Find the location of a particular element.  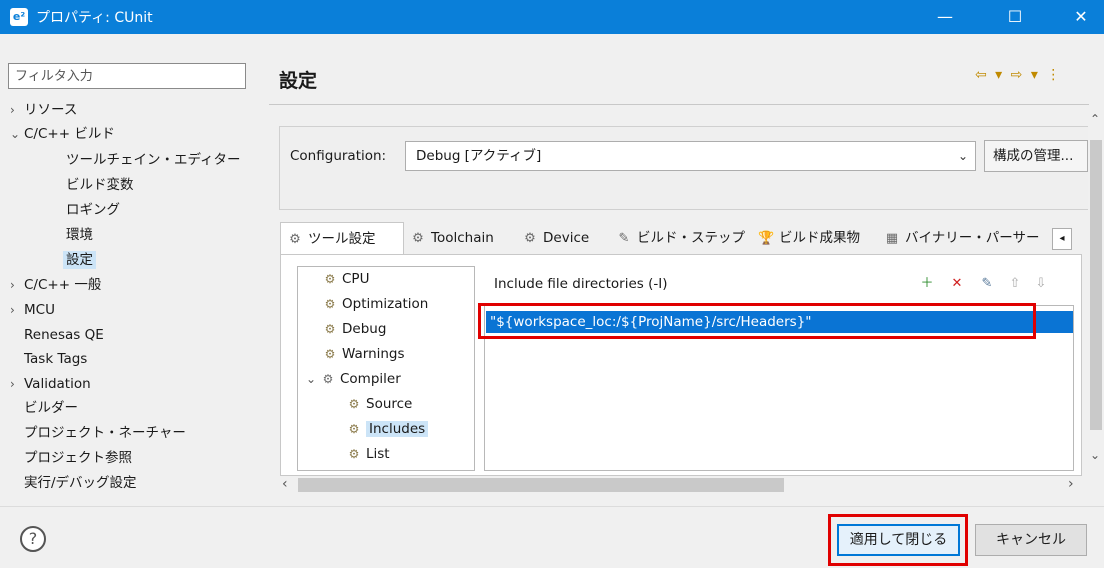

scroll-down-icon: ⌄ is located at coordinates (1095, 455).